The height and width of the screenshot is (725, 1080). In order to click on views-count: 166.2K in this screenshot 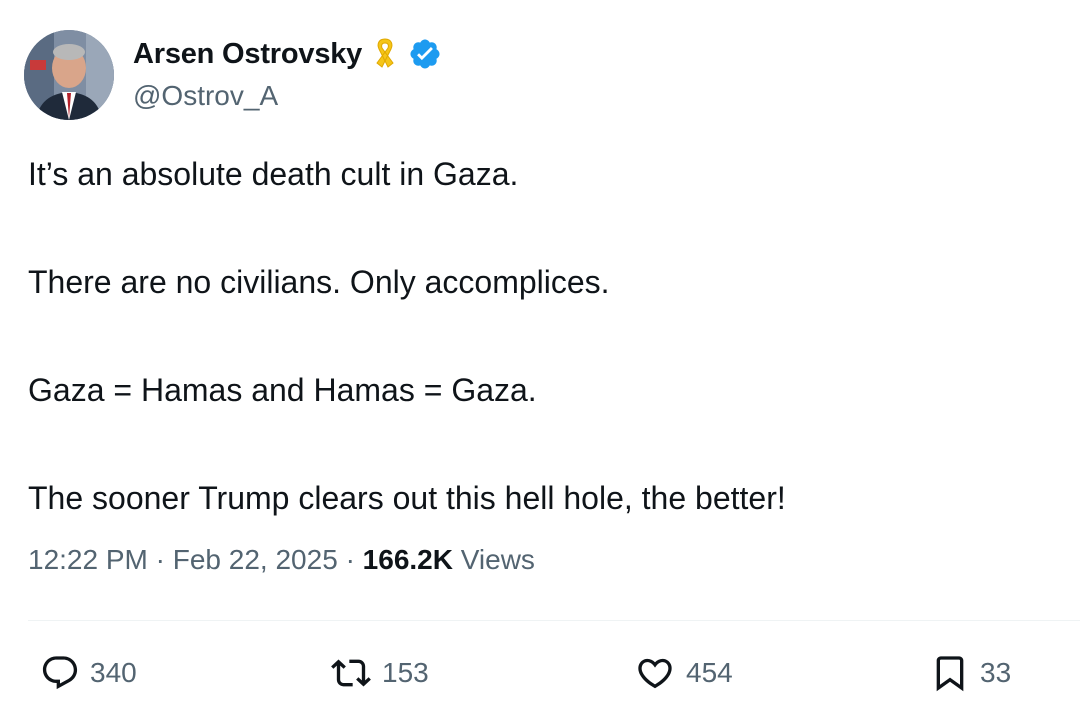, I will do `click(407, 559)`.